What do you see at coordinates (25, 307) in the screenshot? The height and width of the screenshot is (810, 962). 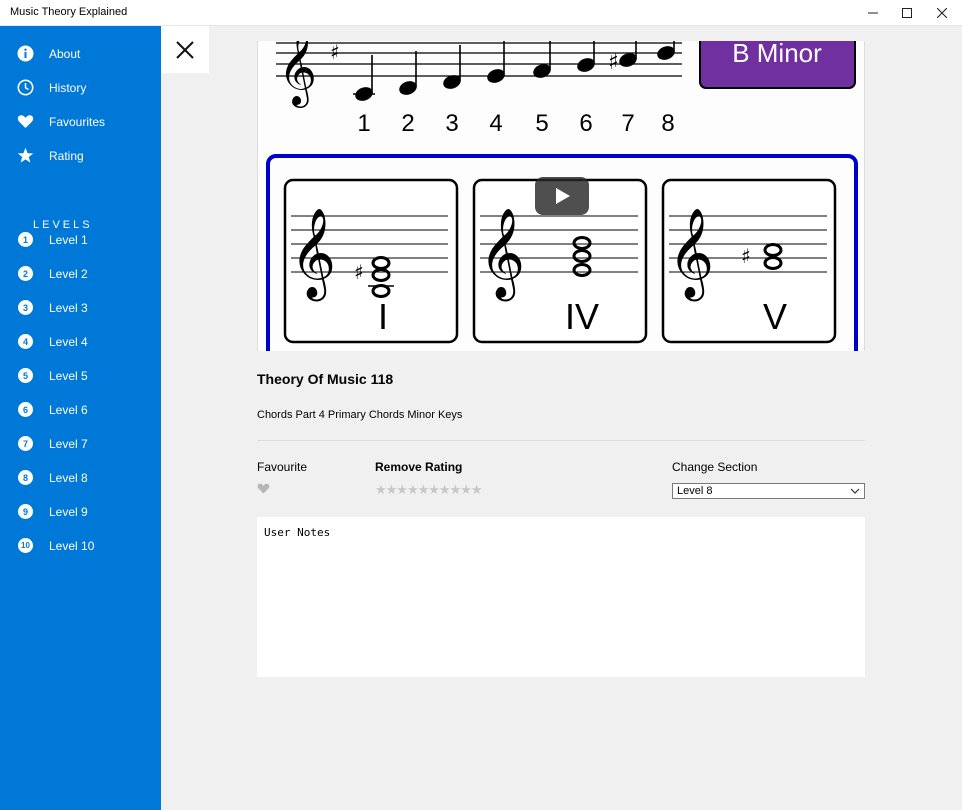 I see `level-number-badge: 3` at bounding box center [25, 307].